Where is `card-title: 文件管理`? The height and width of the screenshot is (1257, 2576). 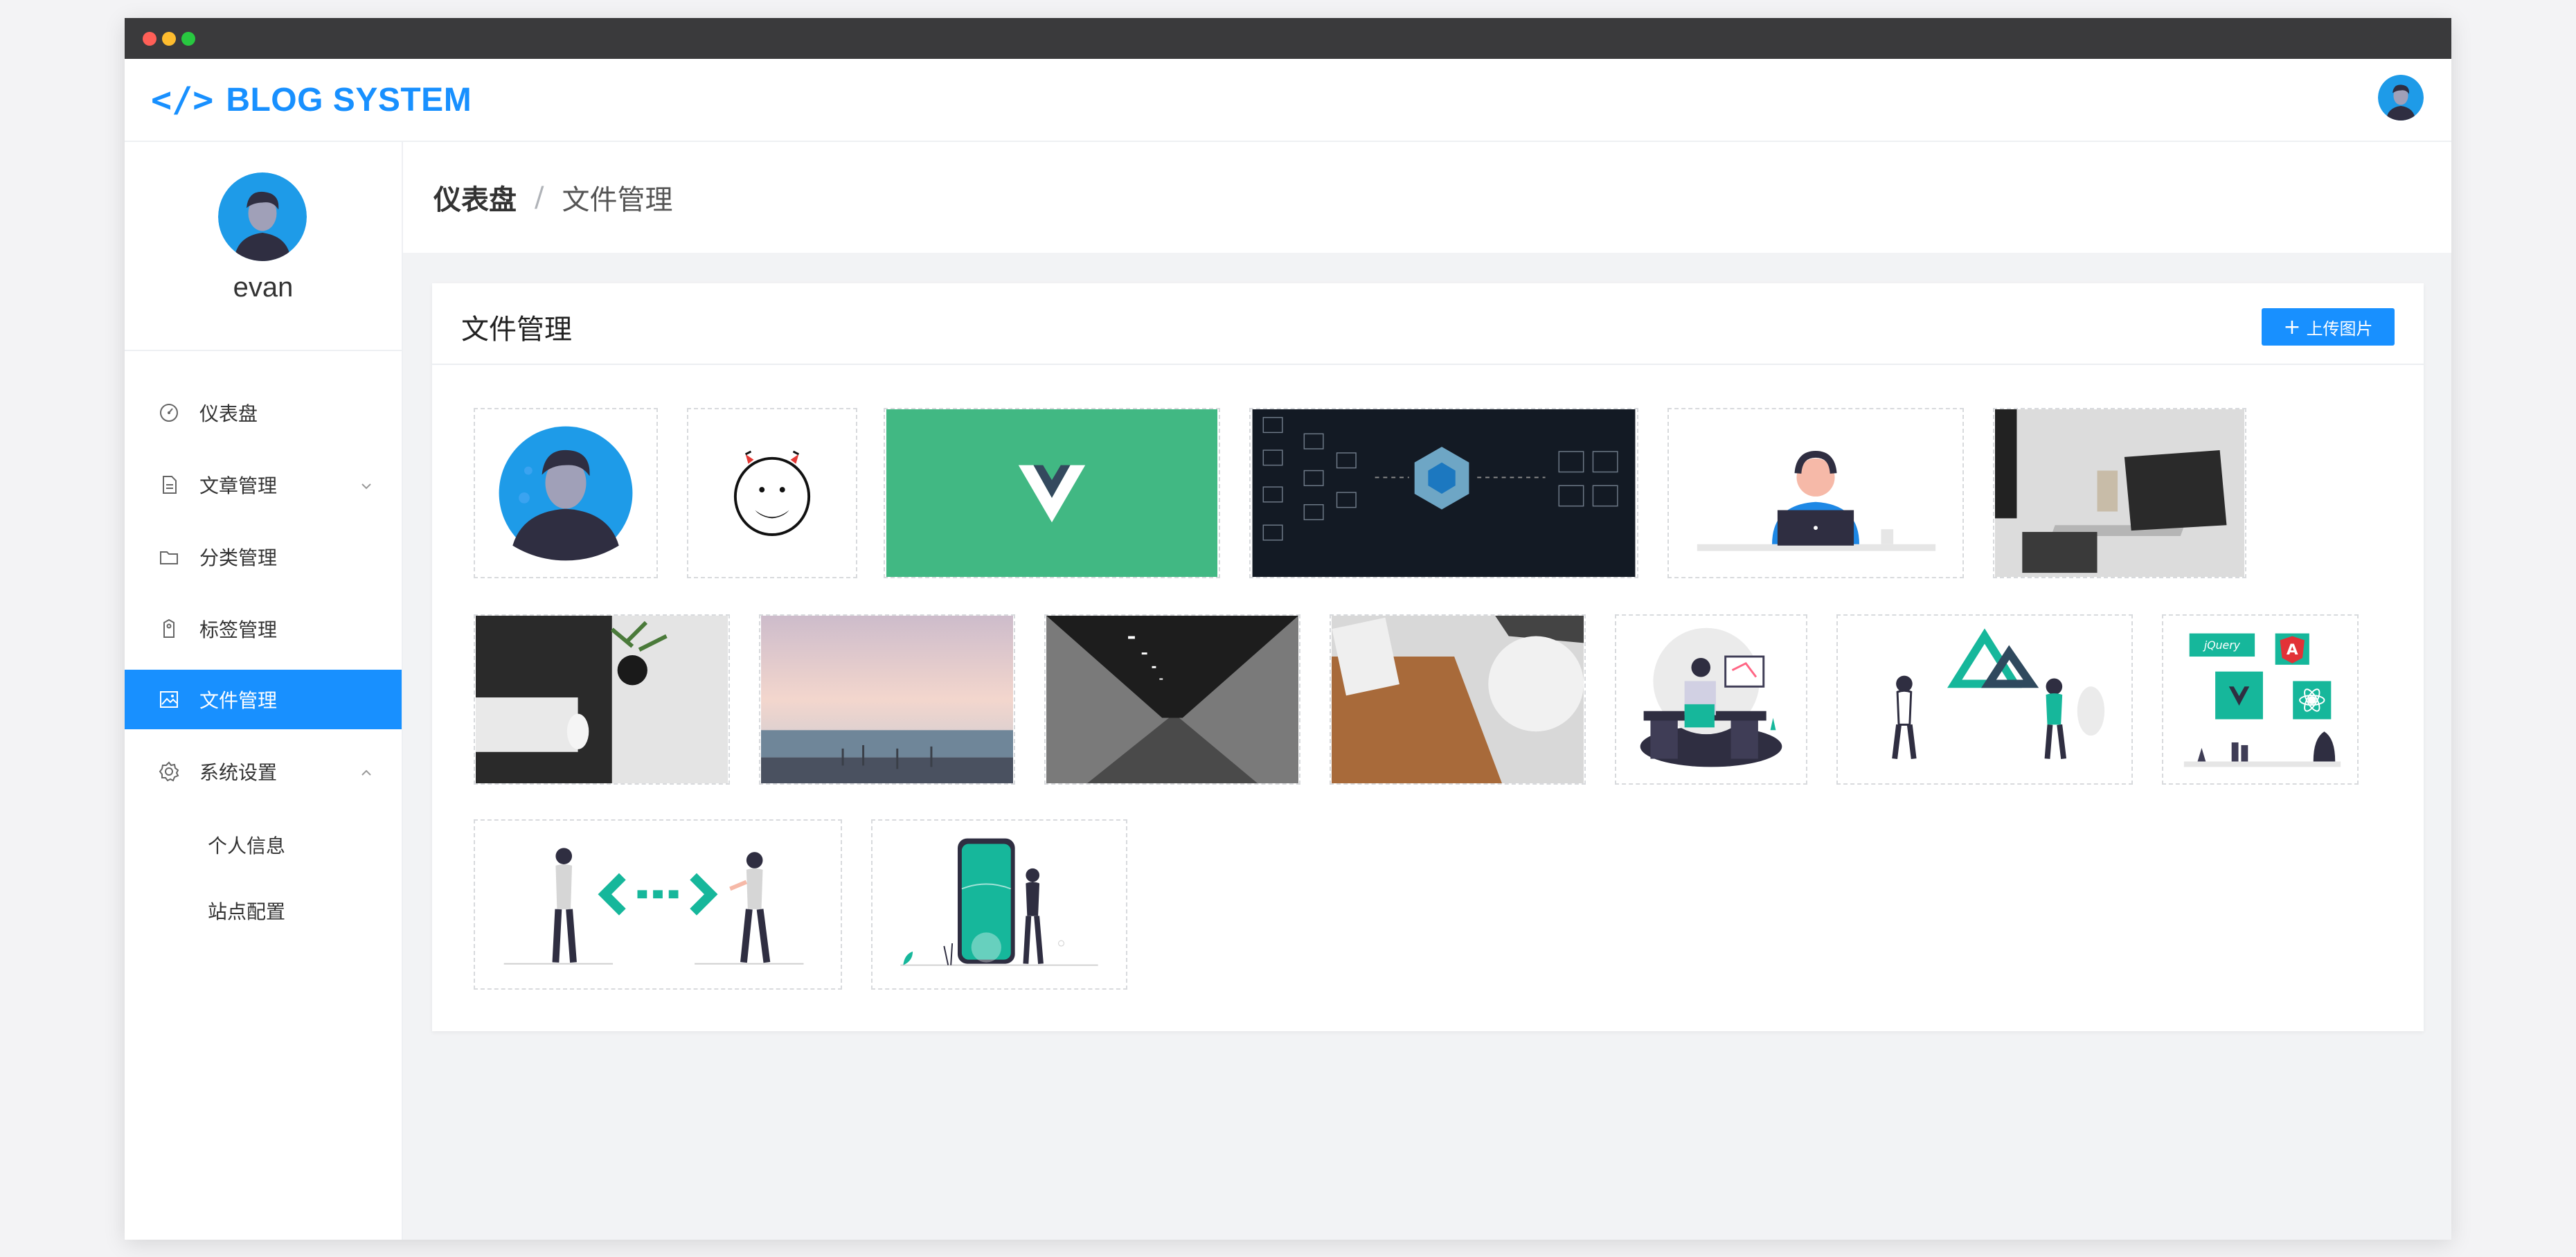 card-title: 文件管理 is located at coordinates (516, 330).